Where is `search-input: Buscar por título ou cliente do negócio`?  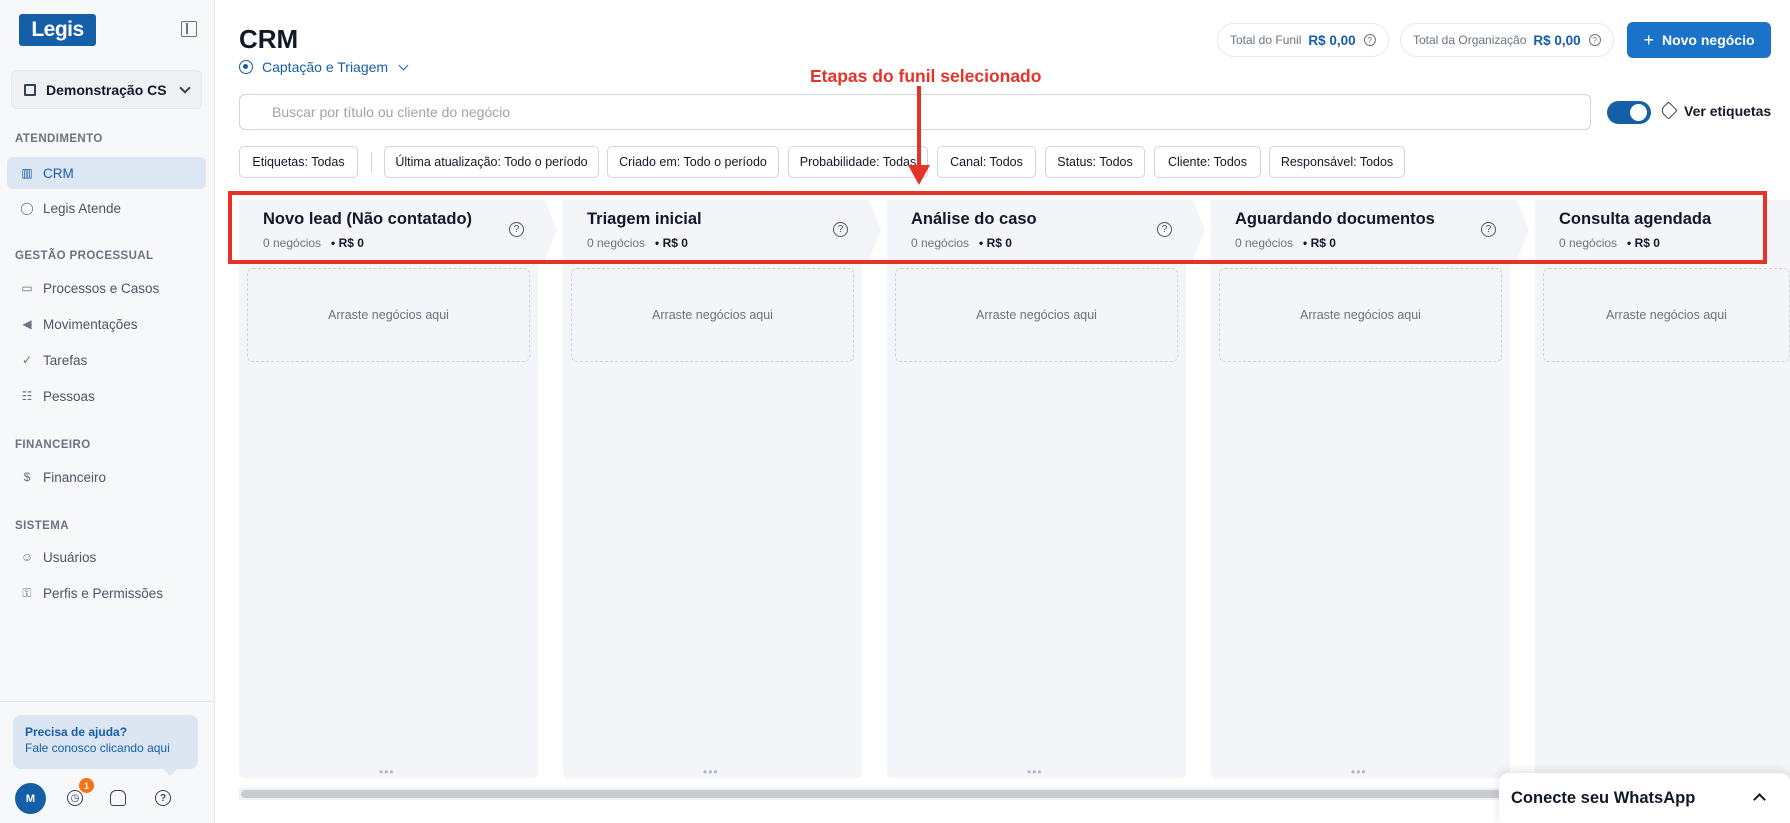 search-input: Buscar por título ou cliente do negócio is located at coordinates (915, 112).